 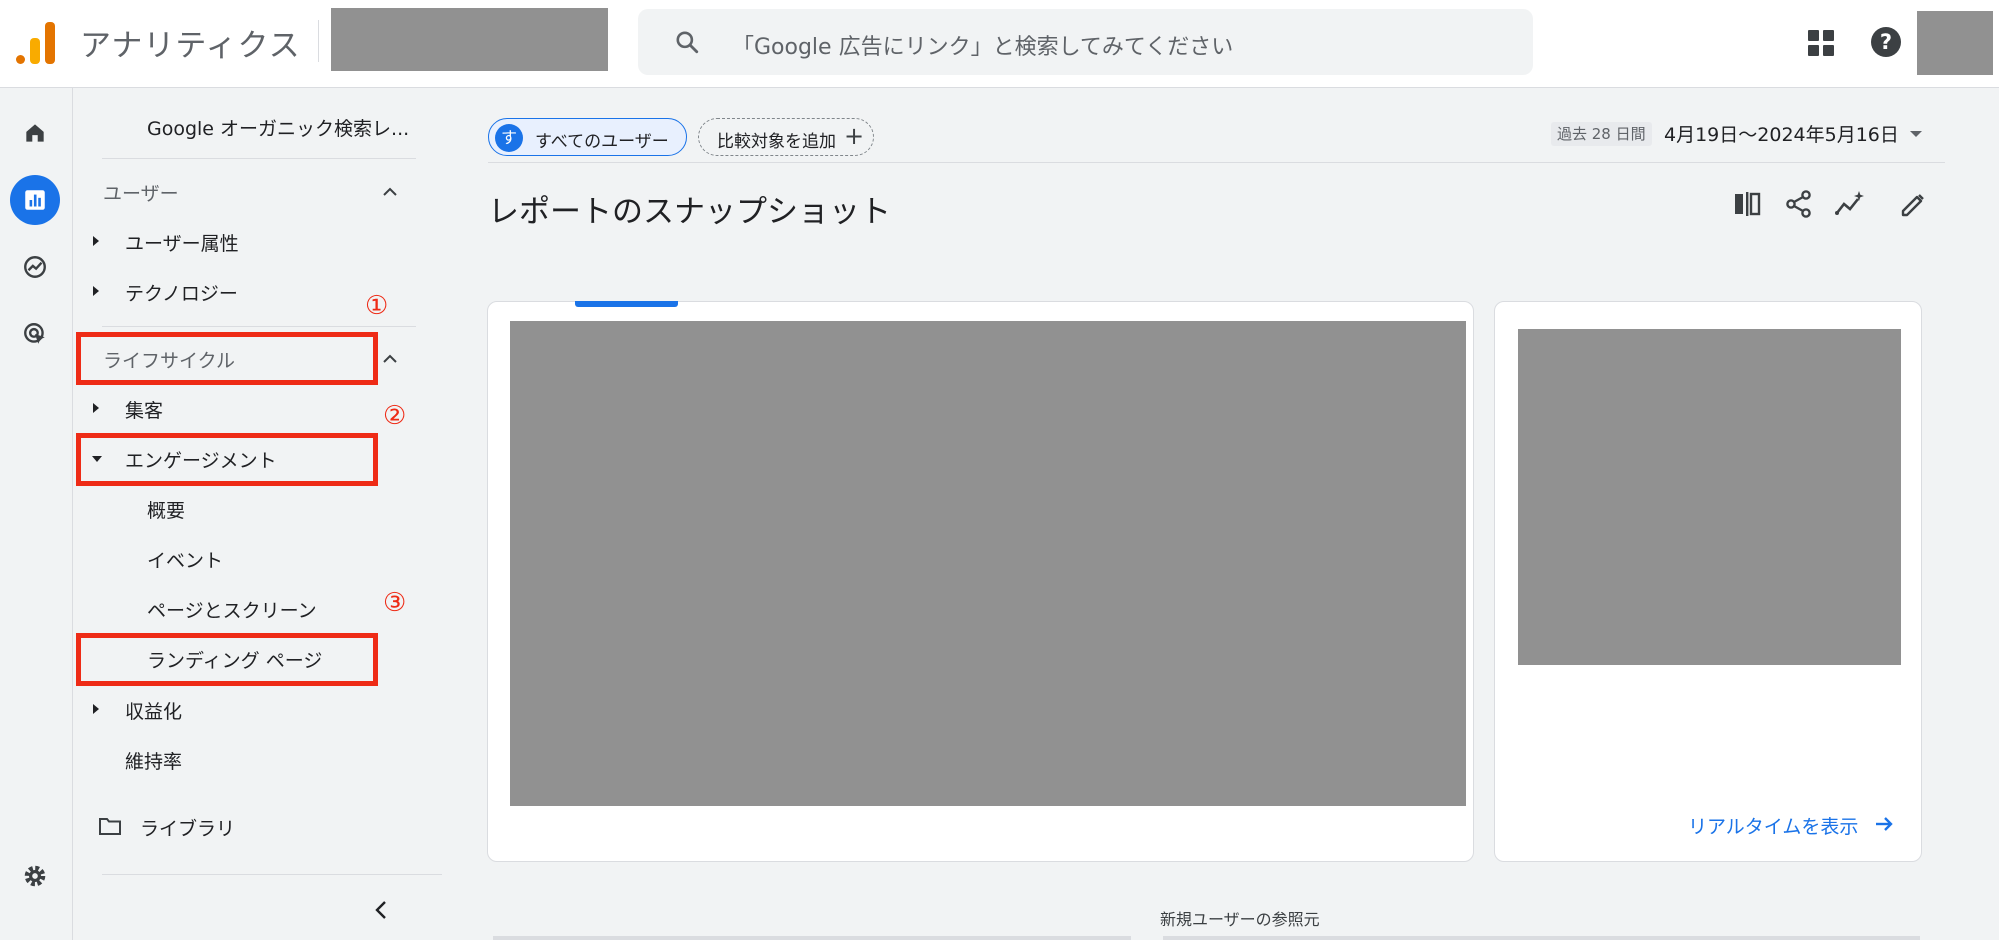 What do you see at coordinates (854, 136) in the screenshot?
I see `plus-icon: +` at bounding box center [854, 136].